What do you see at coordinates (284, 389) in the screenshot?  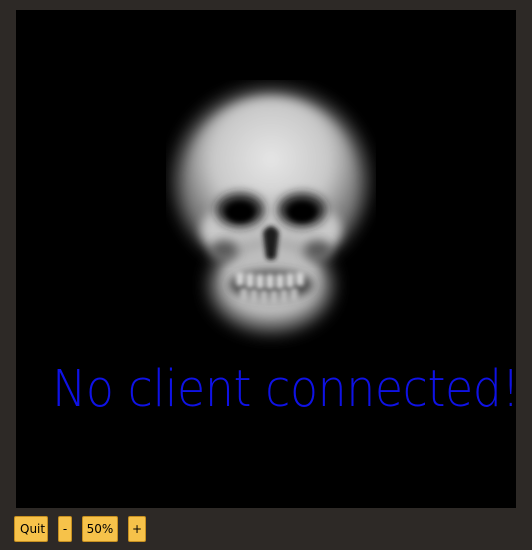 I see `no-client-status-message: No client connected!` at bounding box center [284, 389].